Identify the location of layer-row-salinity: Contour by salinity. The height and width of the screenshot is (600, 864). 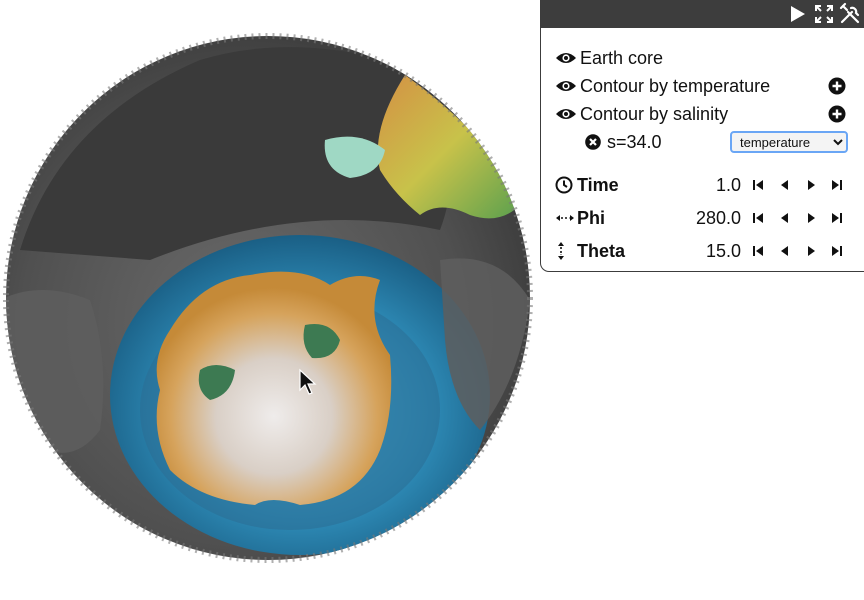
(705, 114).